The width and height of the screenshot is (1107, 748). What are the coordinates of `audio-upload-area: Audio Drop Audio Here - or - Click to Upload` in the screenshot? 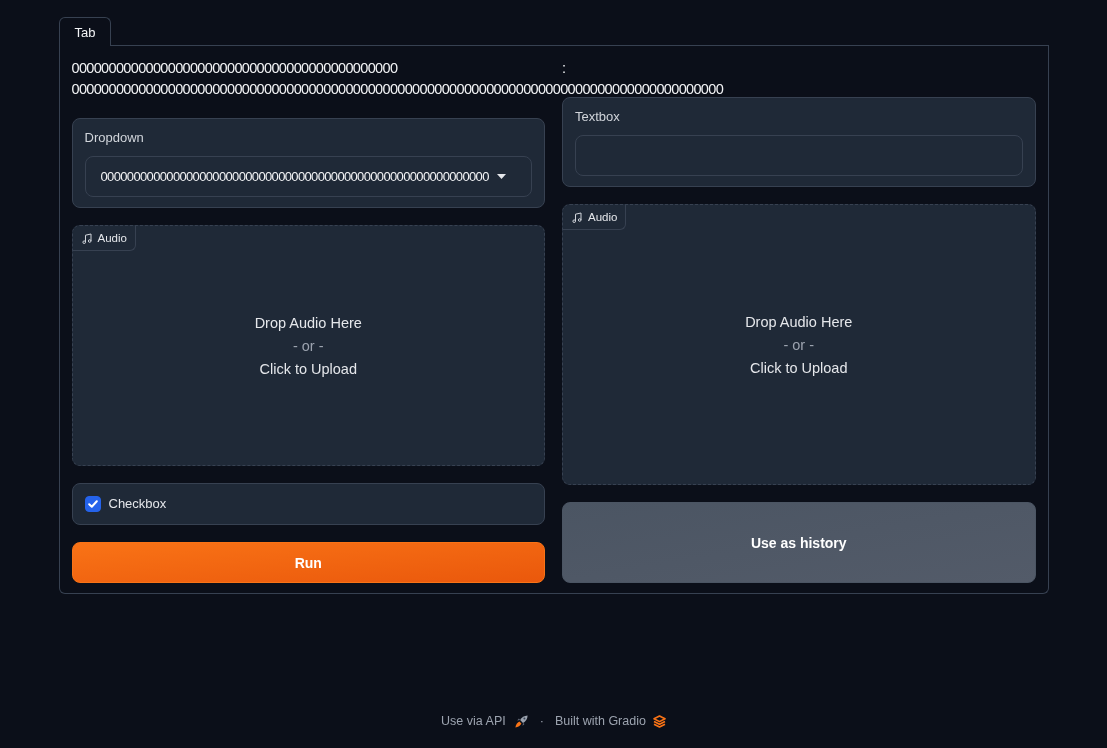 It's located at (308, 345).